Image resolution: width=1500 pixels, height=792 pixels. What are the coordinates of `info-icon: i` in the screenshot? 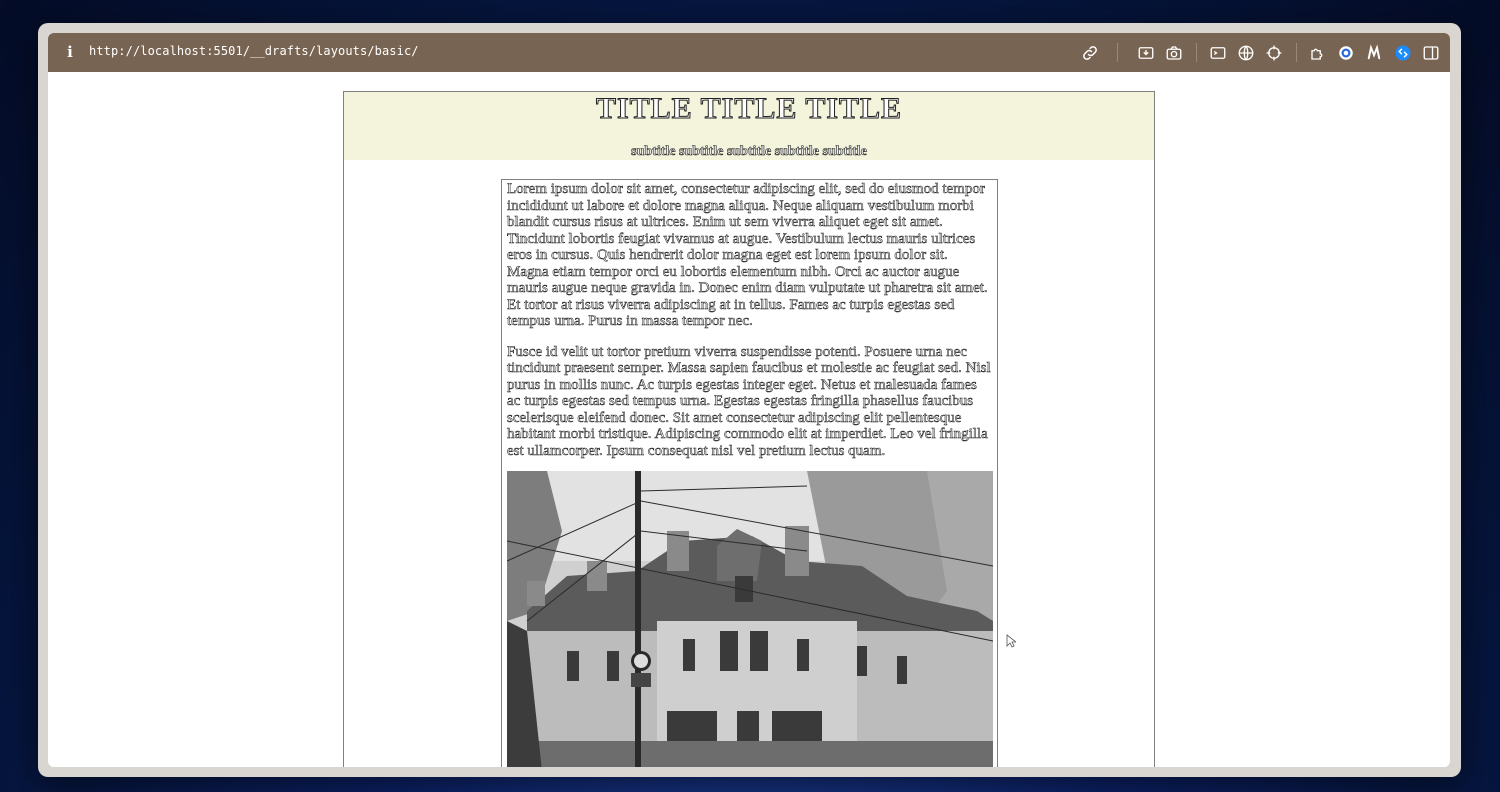 It's located at (70, 52).